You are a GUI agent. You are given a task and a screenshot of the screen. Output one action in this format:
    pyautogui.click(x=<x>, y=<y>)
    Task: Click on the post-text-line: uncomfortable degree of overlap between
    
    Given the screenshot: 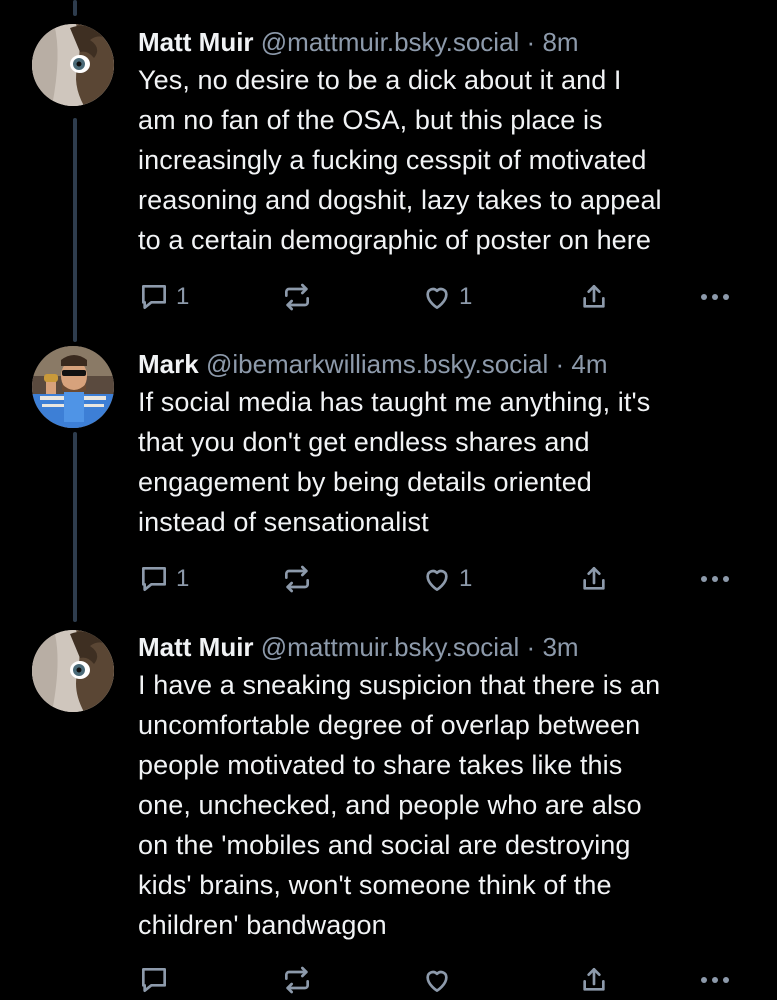 What is the action you would take?
    pyautogui.click(x=389, y=725)
    